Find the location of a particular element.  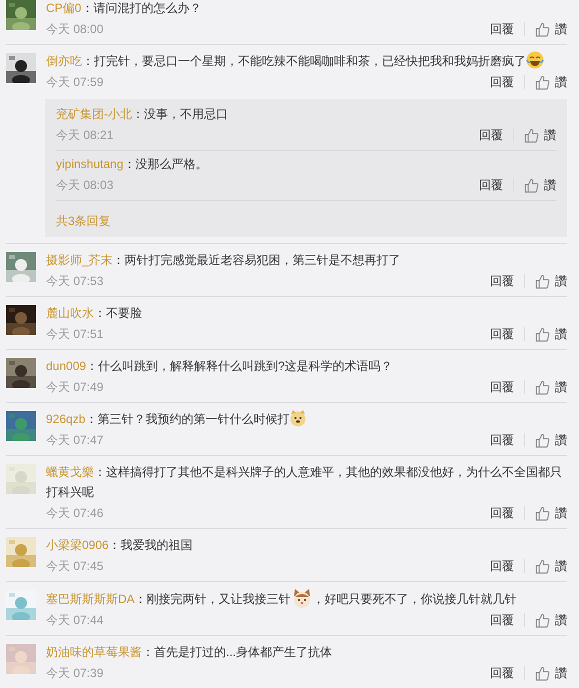

comment-text: 摄影师_芥末：两针打完感觉最近老容易犯困，第三针是不想再打了 is located at coordinates (224, 260).